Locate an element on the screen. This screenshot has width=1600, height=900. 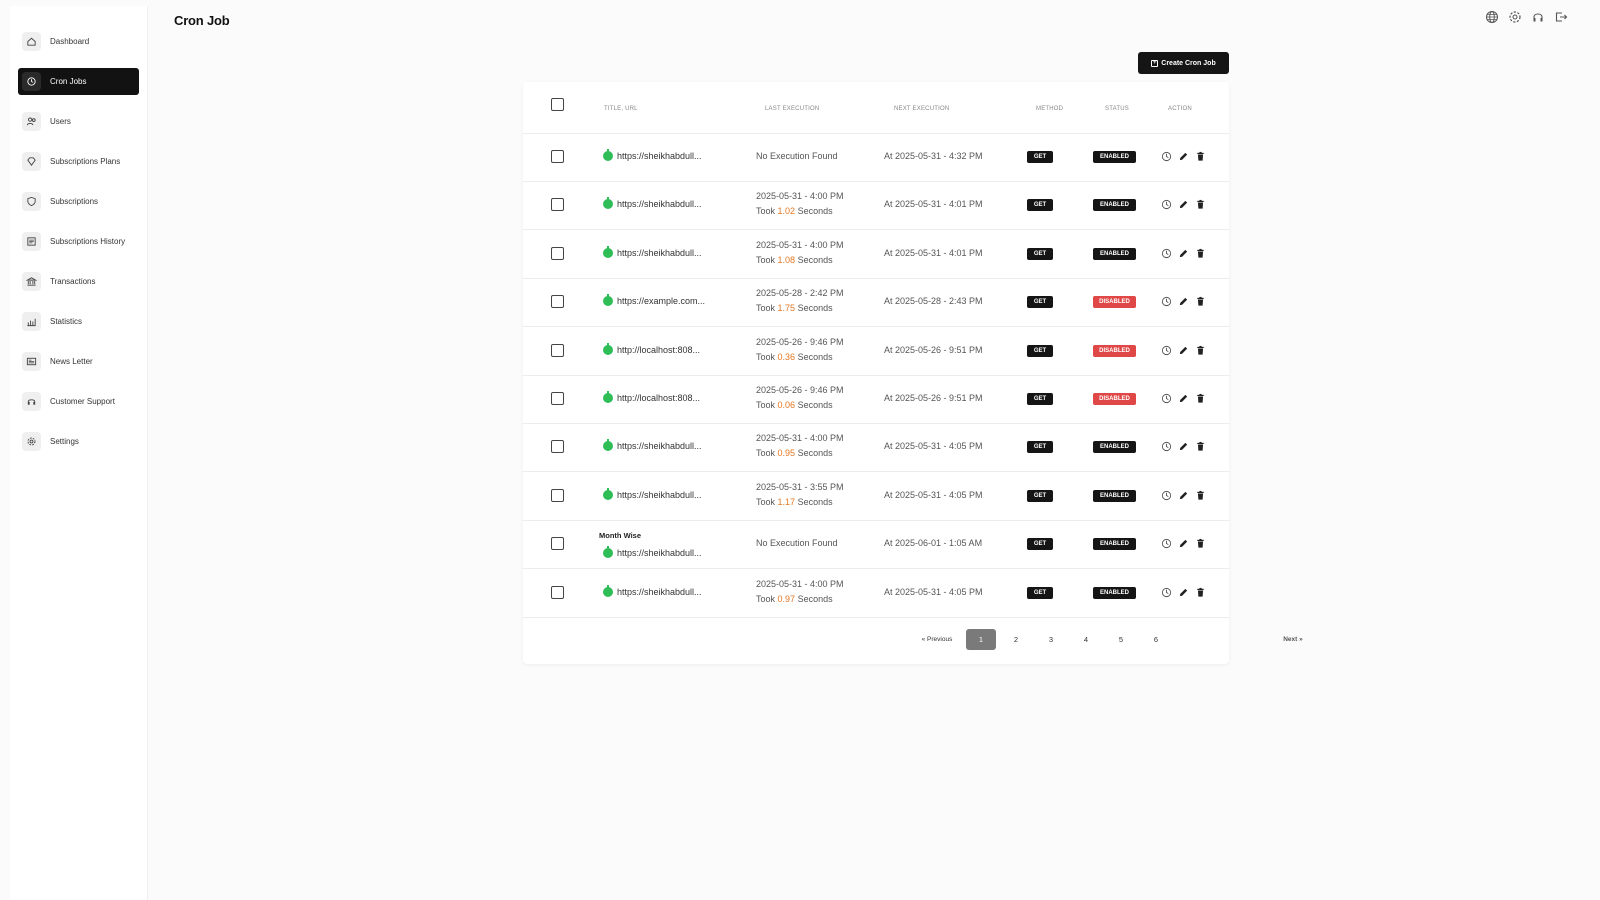
sidebar-item-users: Users is located at coordinates (78, 121).